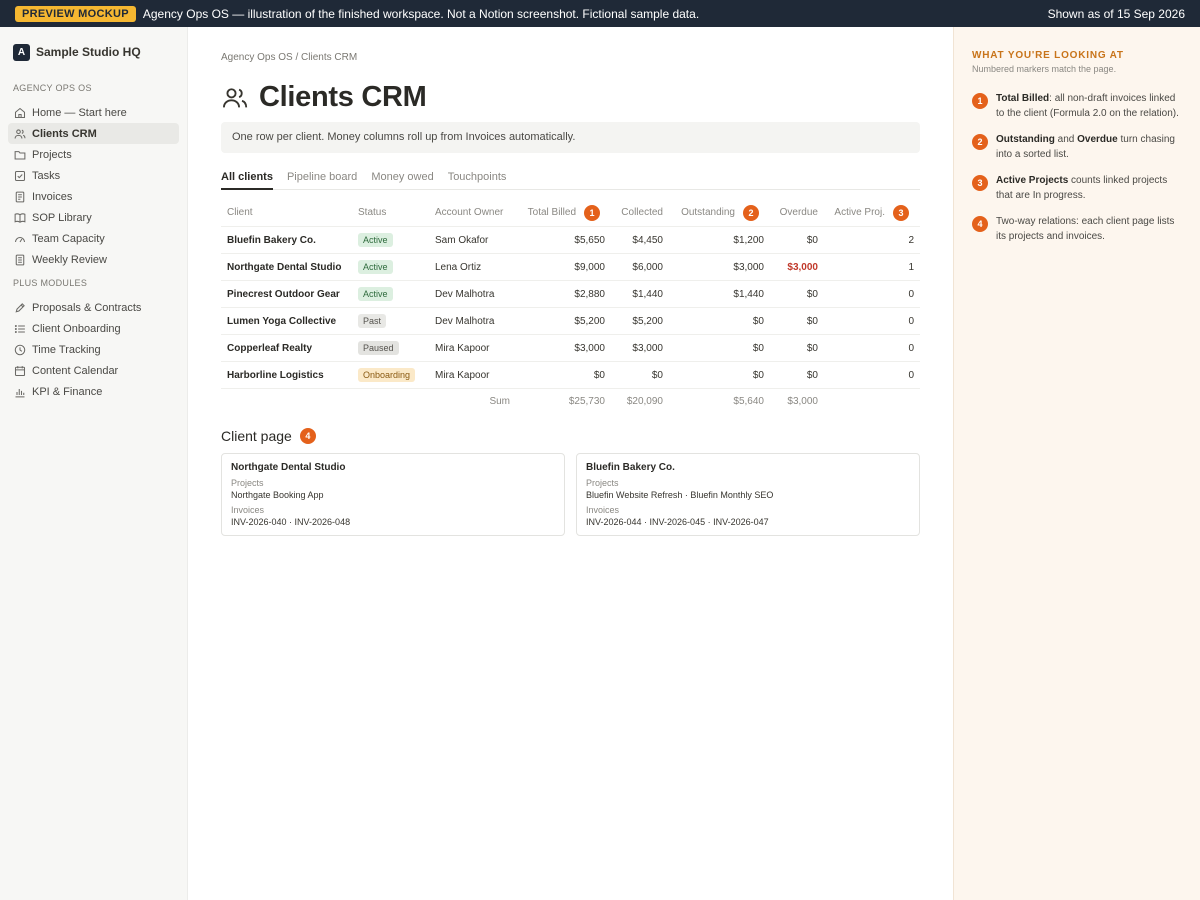 The width and height of the screenshot is (1200, 900). What do you see at coordinates (812, 294) in the screenshot?
I see `overdue-cell: $0` at bounding box center [812, 294].